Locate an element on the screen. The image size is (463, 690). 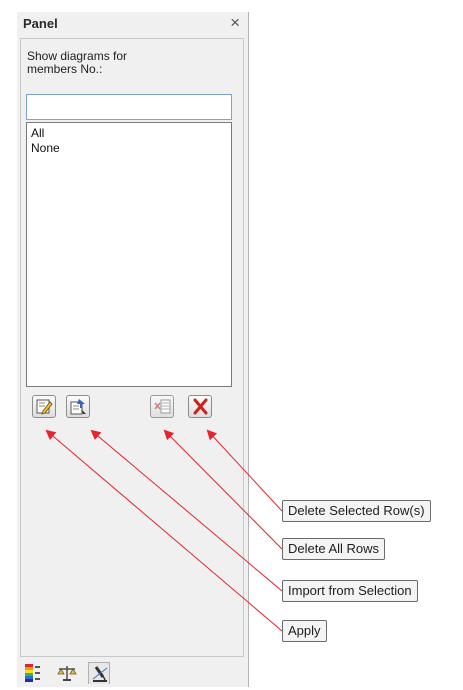
delete-rows-icon is located at coordinates (162, 406).